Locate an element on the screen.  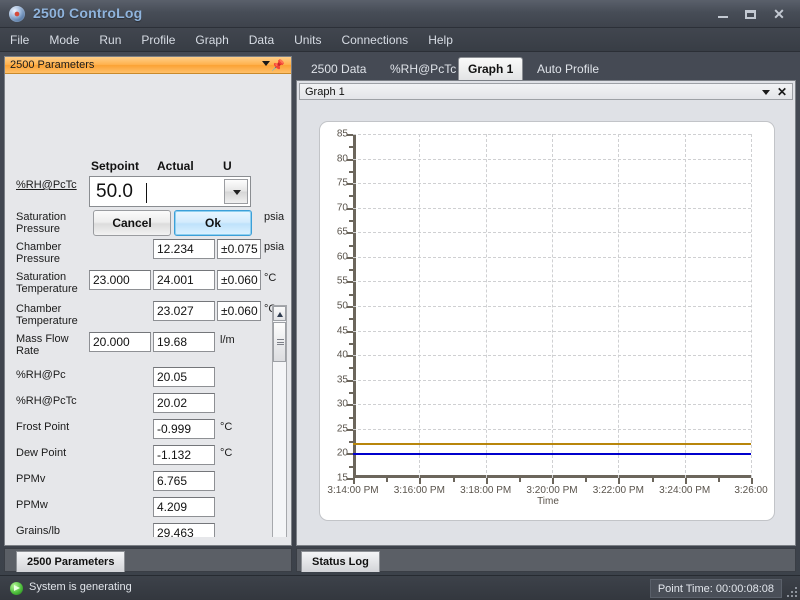
tab-2500-data: 2500 Data is located at coordinates (338, 69).